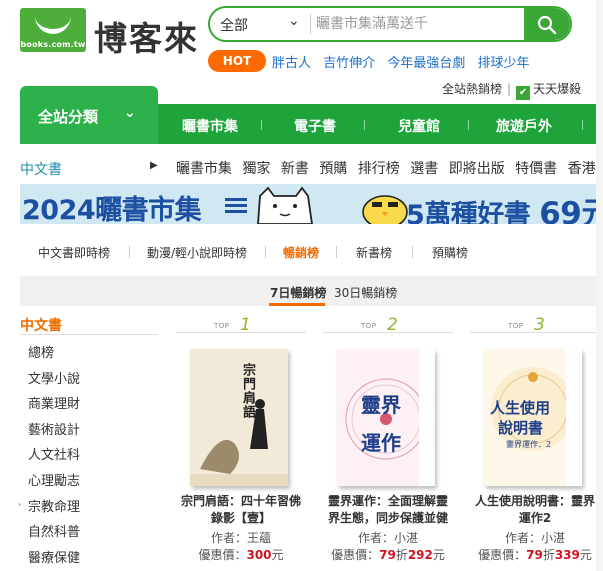  What do you see at coordinates (311, 204) in the screenshot?
I see `promo-banner: 2024曬書市集 5萬種好書 69元起` at bounding box center [311, 204].